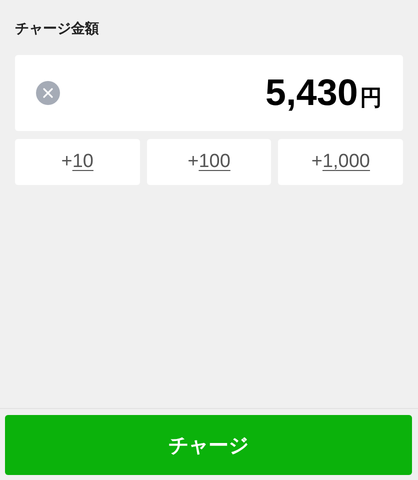 Image resolution: width=418 pixels, height=480 pixels. What do you see at coordinates (311, 93) in the screenshot?
I see `amount-value: 5,430` at bounding box center [311, 93].